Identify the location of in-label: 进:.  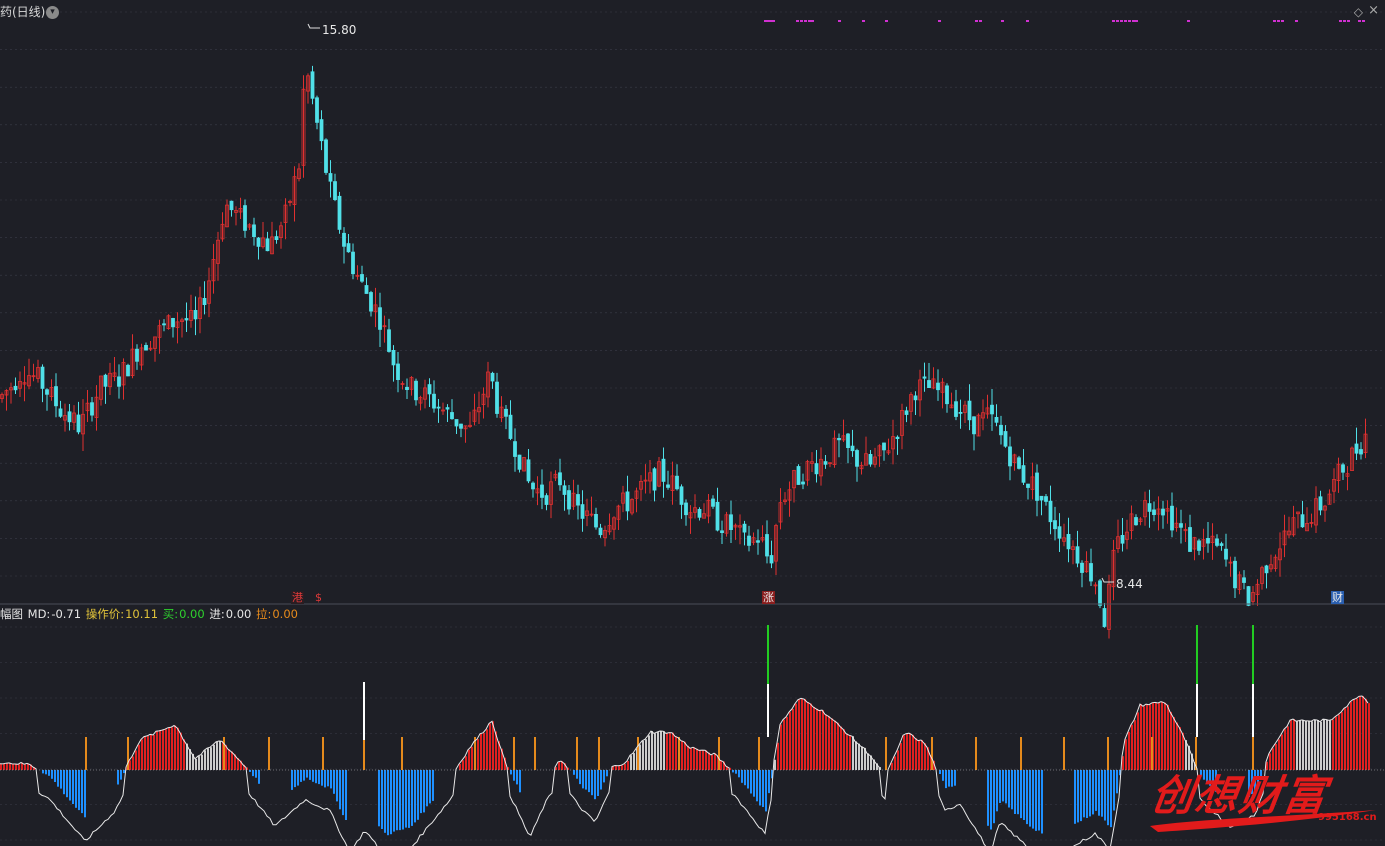
(217, 614).